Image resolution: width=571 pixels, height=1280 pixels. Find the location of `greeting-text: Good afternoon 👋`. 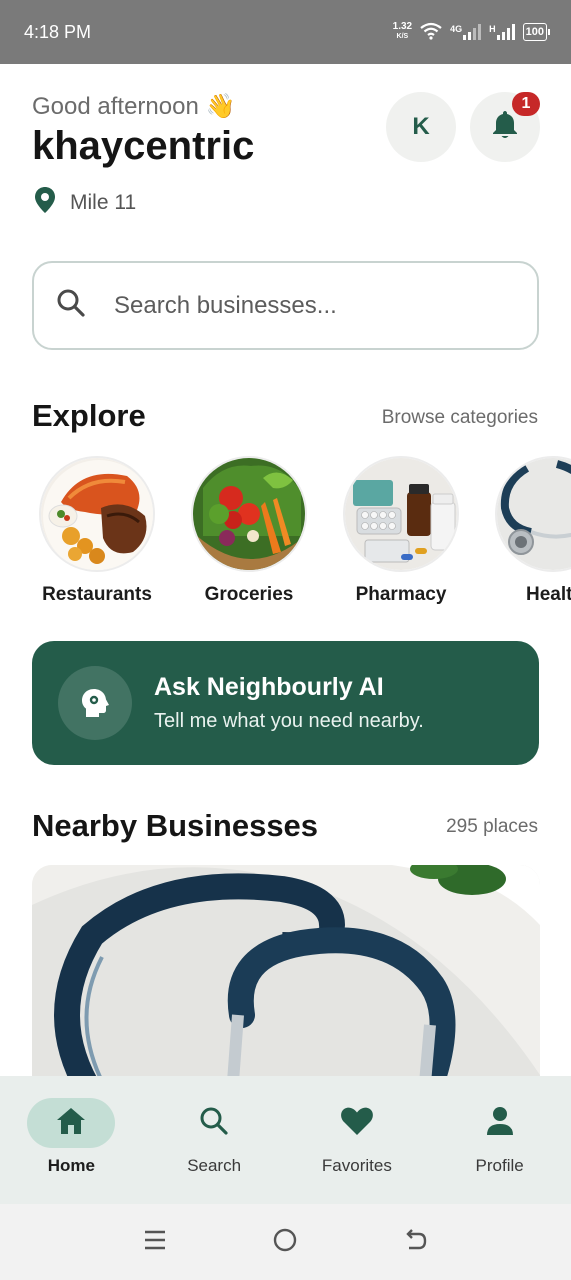

greeting-text: Good afternoon 👋 is located at coordinates (134, 106).